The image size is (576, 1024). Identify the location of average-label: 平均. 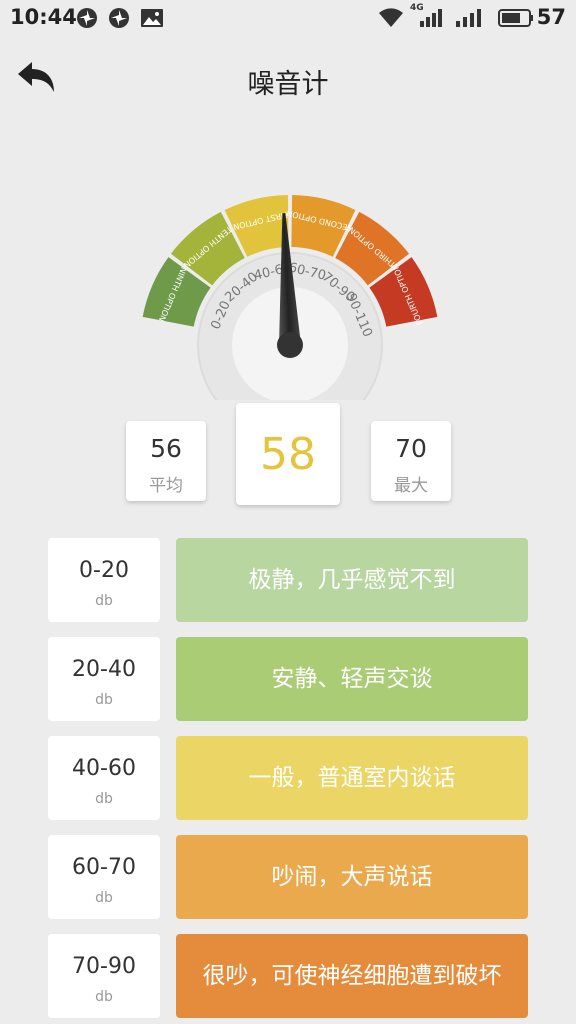
(166, 486).